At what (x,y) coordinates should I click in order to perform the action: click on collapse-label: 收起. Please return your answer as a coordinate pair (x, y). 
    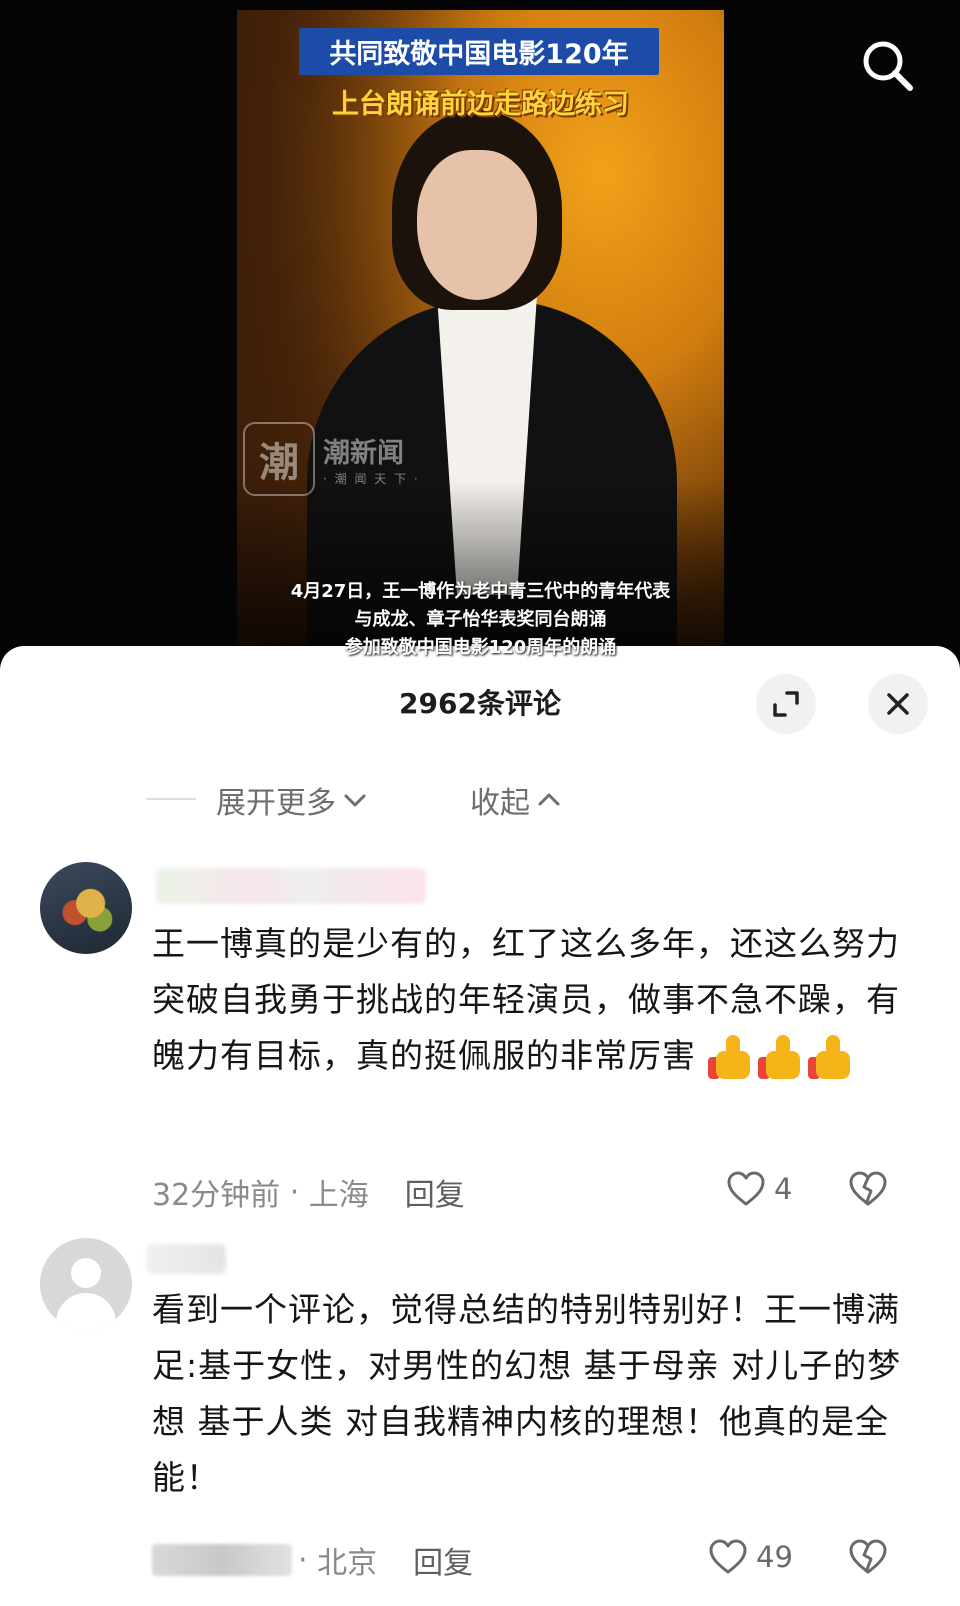
    Looking at the image, I should click on (500, 803).